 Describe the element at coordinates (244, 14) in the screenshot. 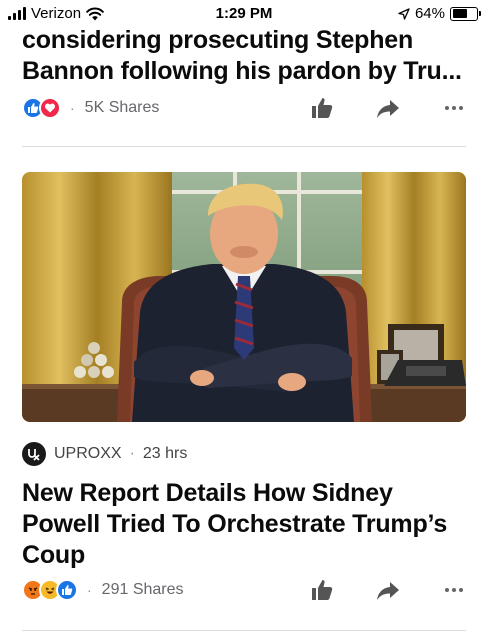

I see `status-bar: Verizon 1:29 PM 64%` at that location.